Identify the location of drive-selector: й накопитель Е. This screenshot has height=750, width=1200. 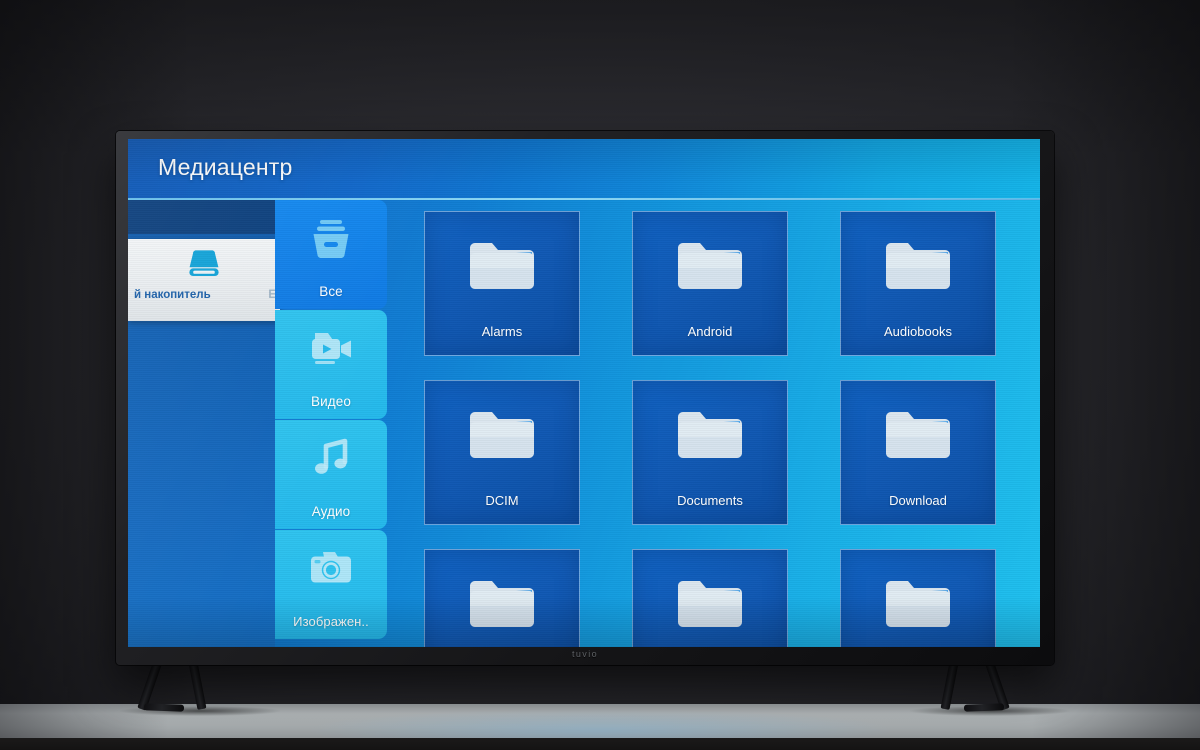
(204, 280).